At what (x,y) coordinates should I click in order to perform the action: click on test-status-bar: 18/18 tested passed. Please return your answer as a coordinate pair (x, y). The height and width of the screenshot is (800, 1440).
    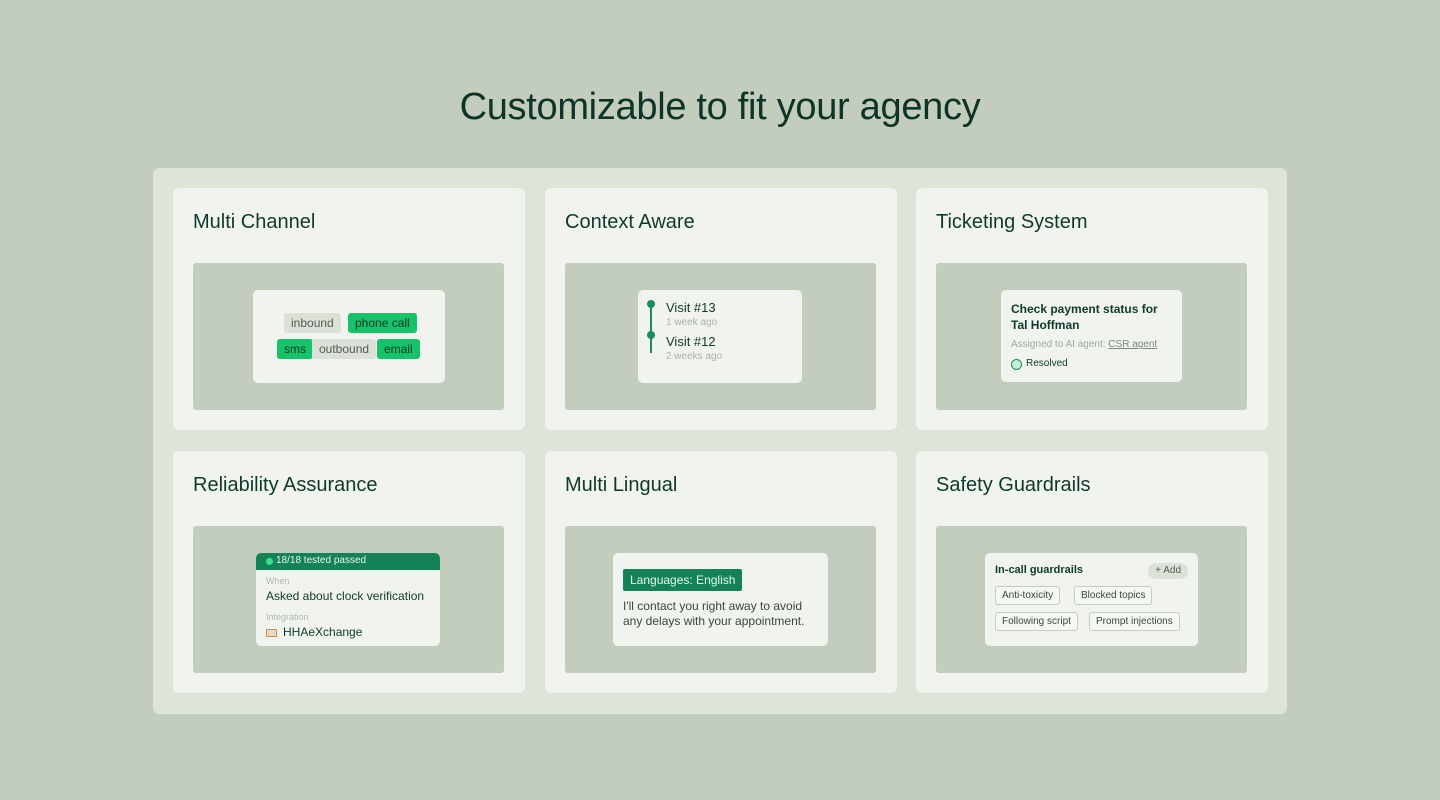
    Looking at the image, I should click on (348, 561).